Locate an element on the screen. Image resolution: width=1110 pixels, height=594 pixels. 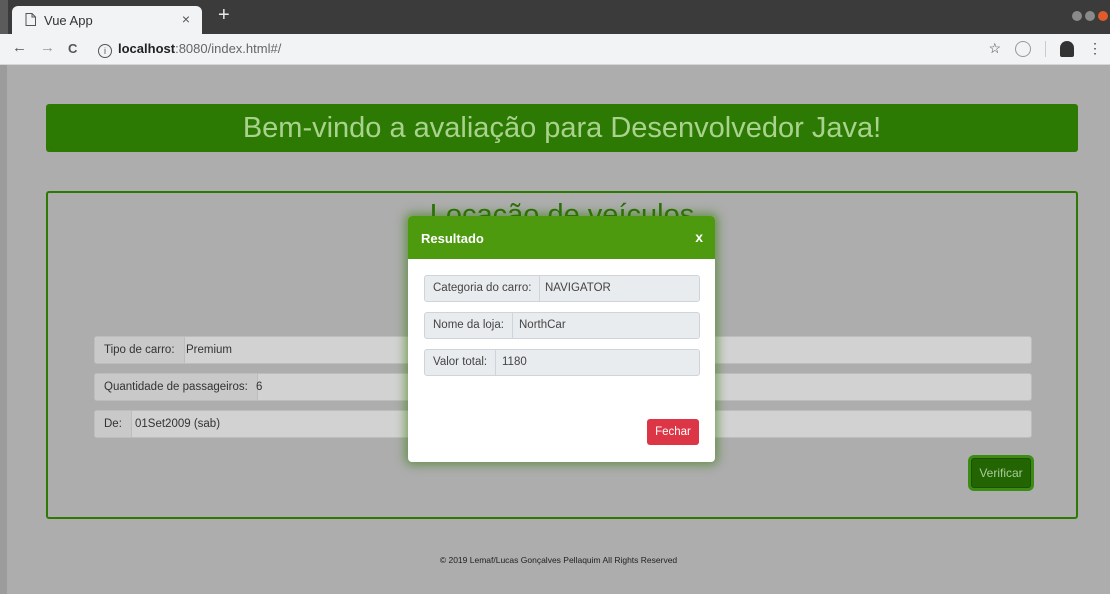
store-name-label: Nome da loja: is located at coordinates (469, 325).